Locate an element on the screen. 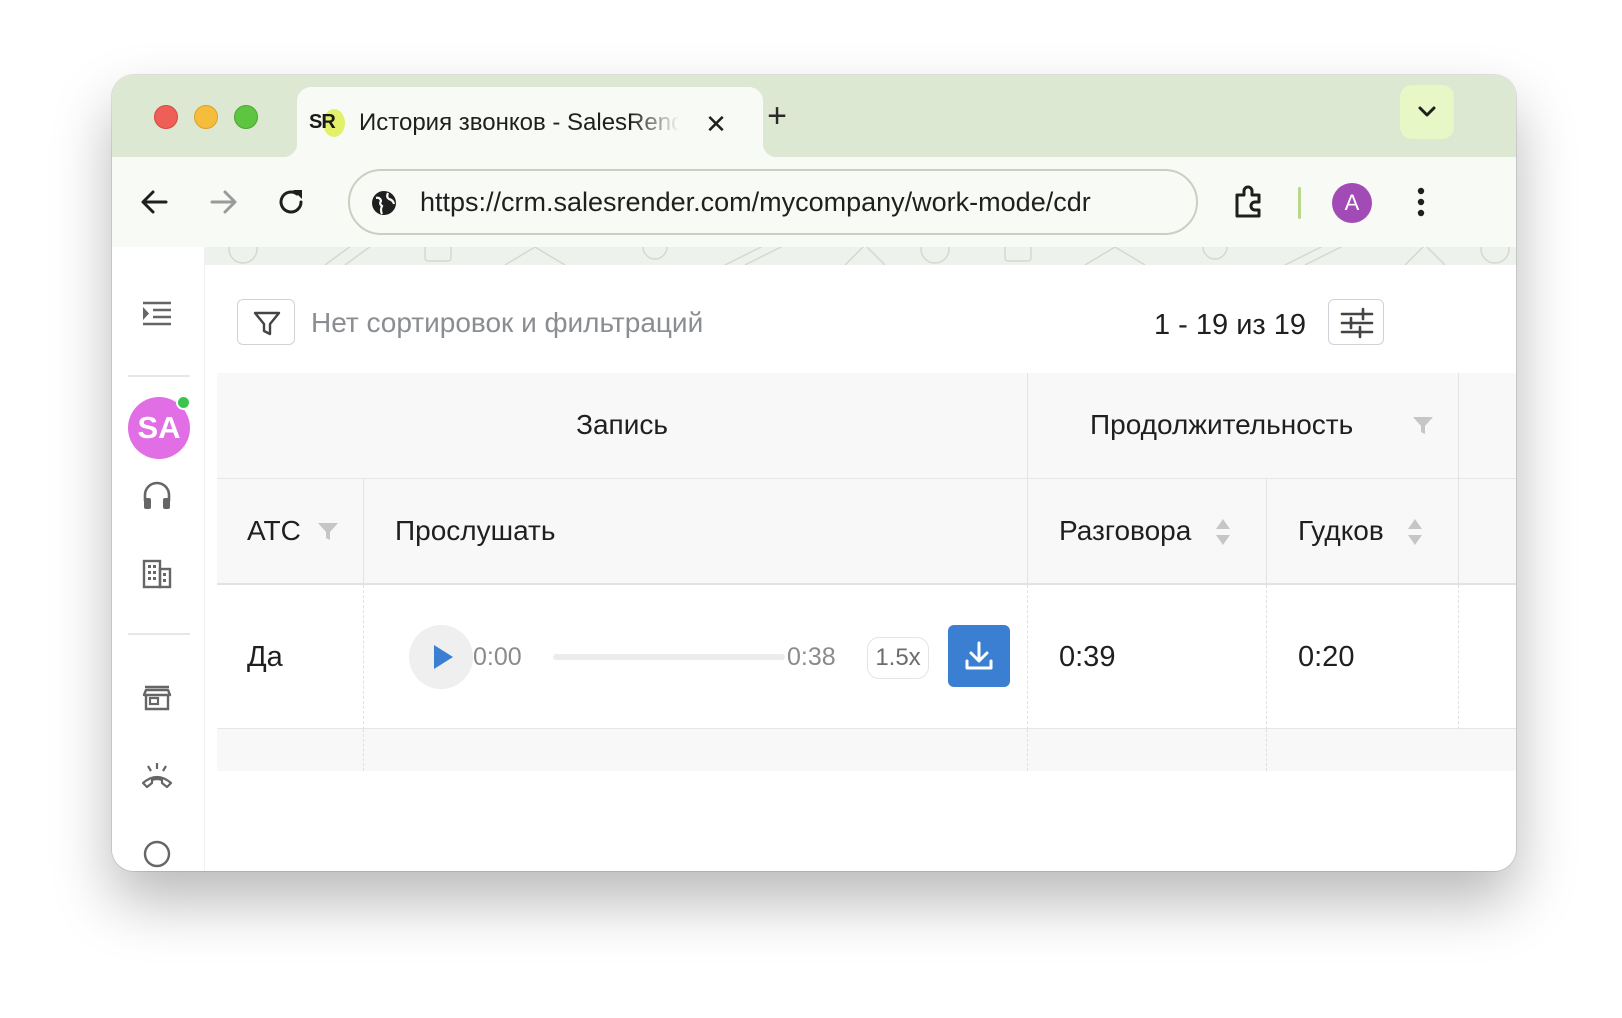  table-group-header-row: Запись Продолжительность is located at coordinates (866, 426).